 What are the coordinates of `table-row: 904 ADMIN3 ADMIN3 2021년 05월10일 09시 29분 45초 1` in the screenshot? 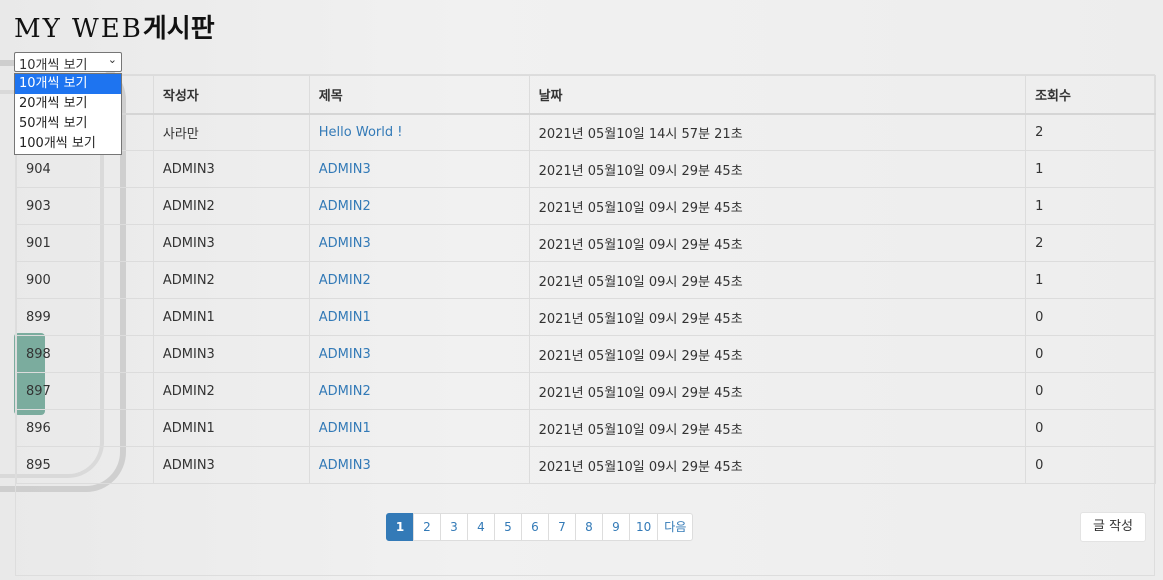 It's located at (586, 169).